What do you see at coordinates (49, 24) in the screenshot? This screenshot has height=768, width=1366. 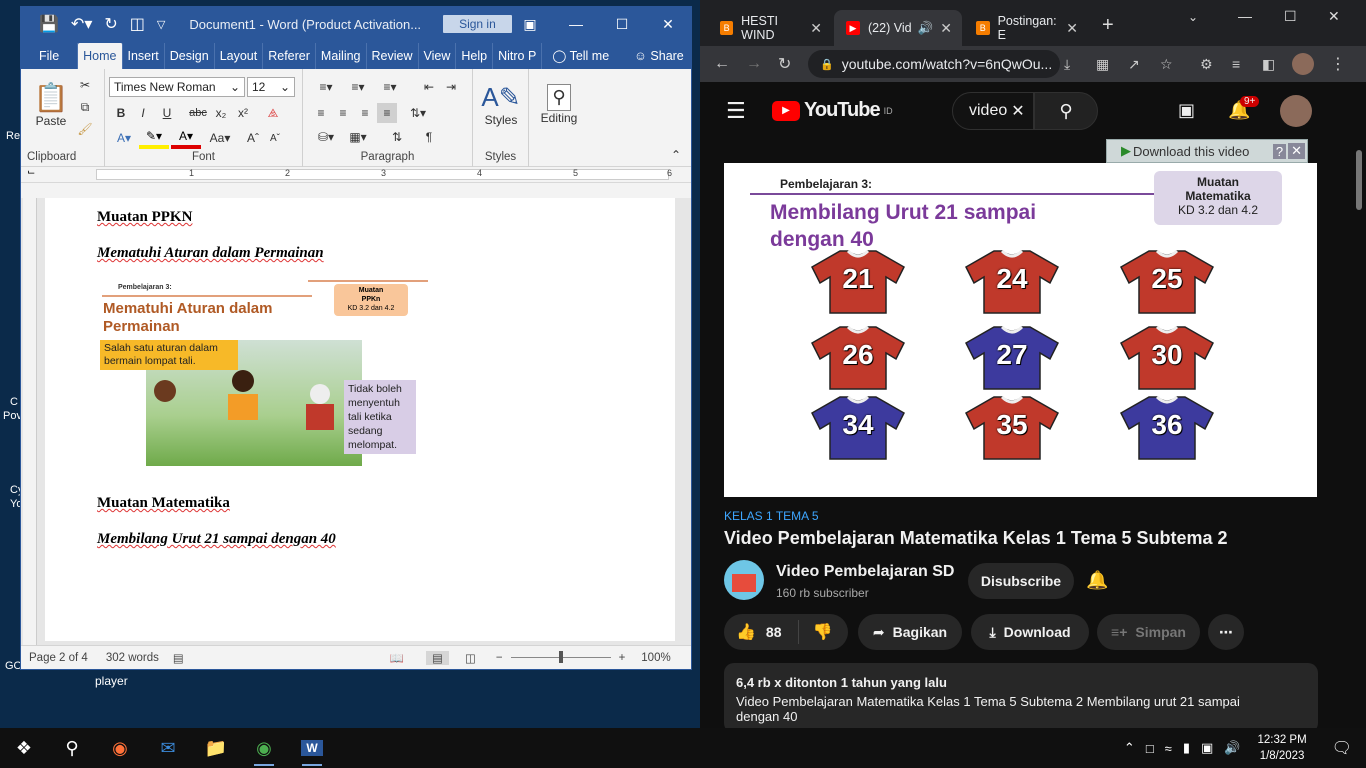 I see `save-icon: 💾` at bounding box center [49, 24].